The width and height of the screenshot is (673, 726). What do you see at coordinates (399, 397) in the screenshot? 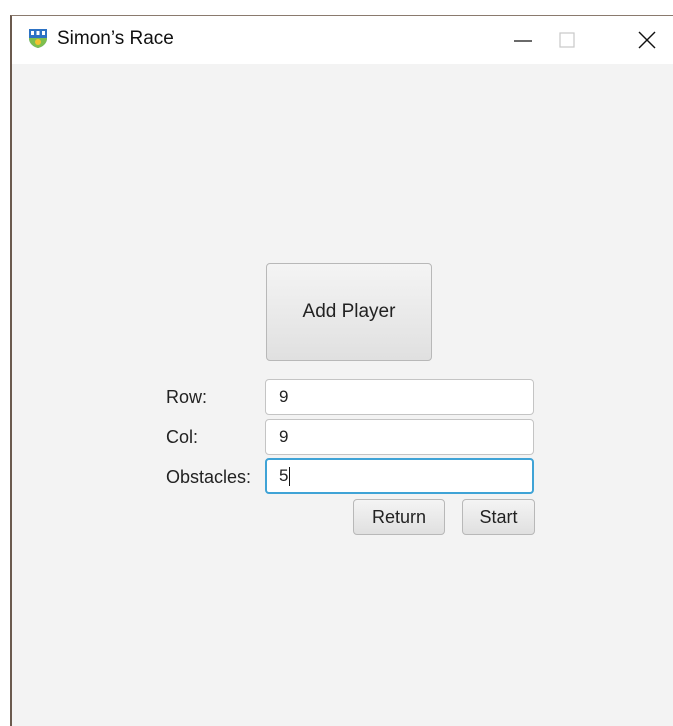
I see `row-input: 9` at bounding box center [399, 397].